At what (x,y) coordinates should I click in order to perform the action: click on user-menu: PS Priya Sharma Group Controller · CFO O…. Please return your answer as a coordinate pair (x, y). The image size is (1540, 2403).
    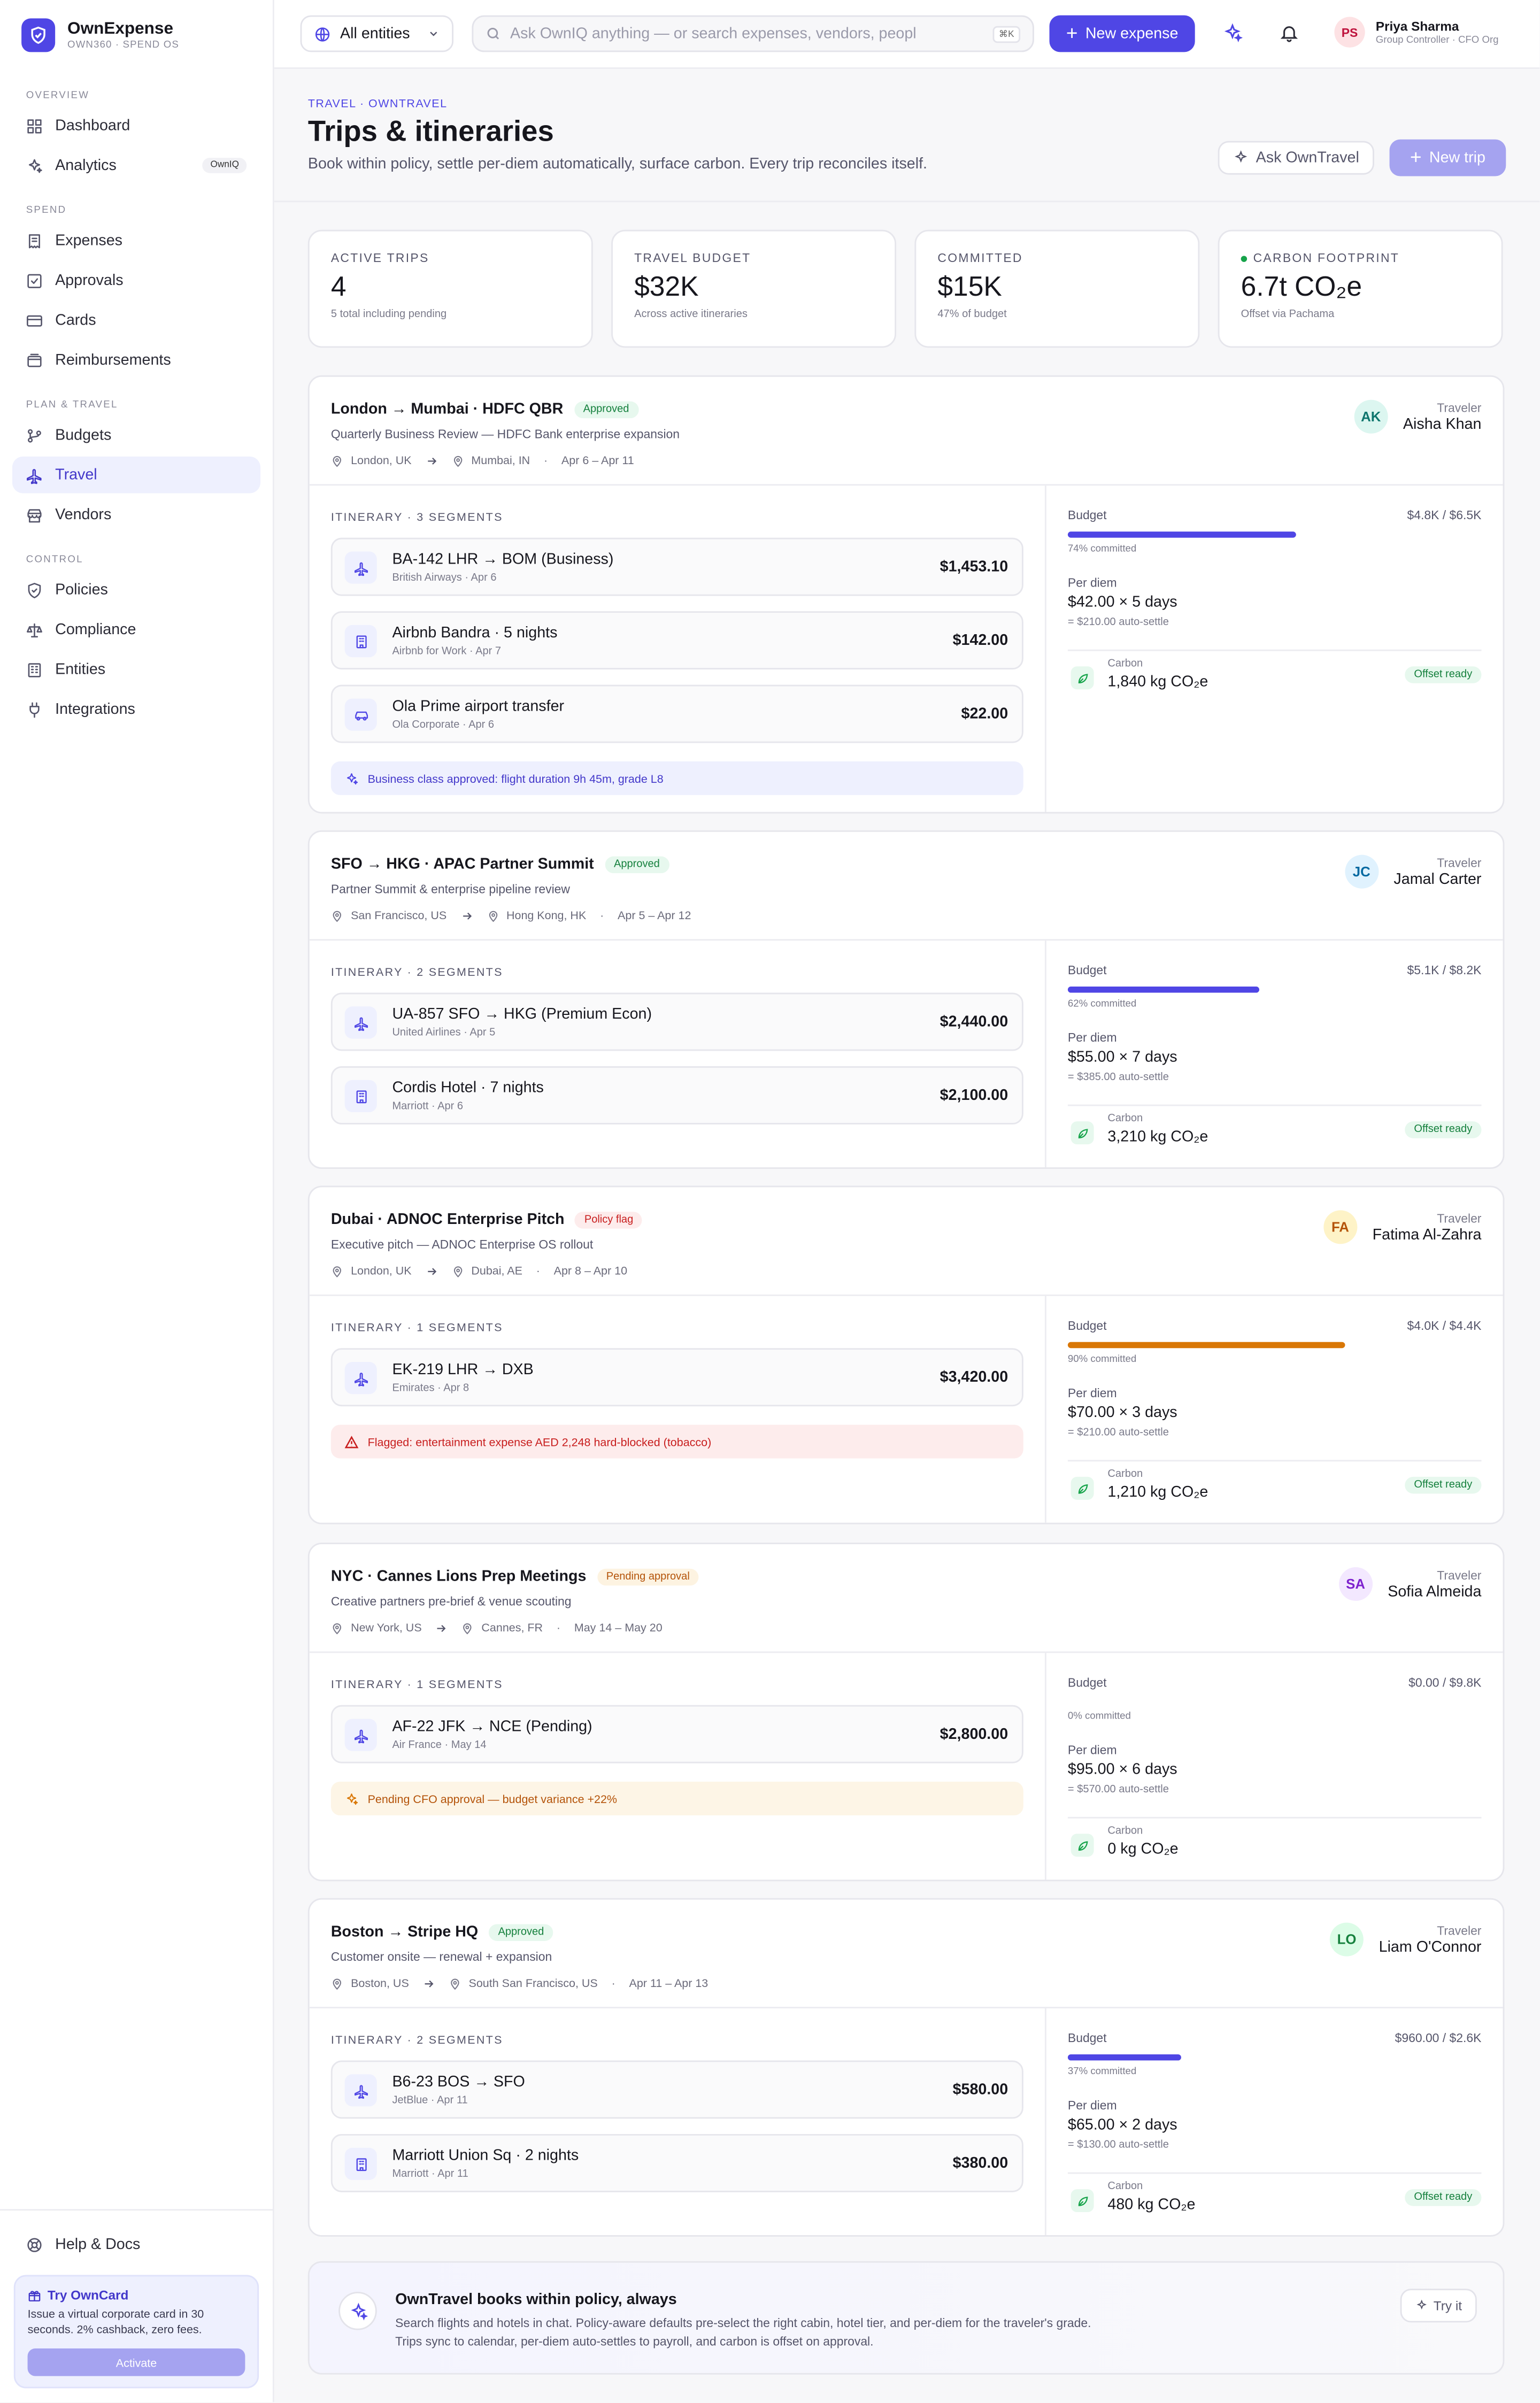
    Looking at the image, I should click on (1416, 32).